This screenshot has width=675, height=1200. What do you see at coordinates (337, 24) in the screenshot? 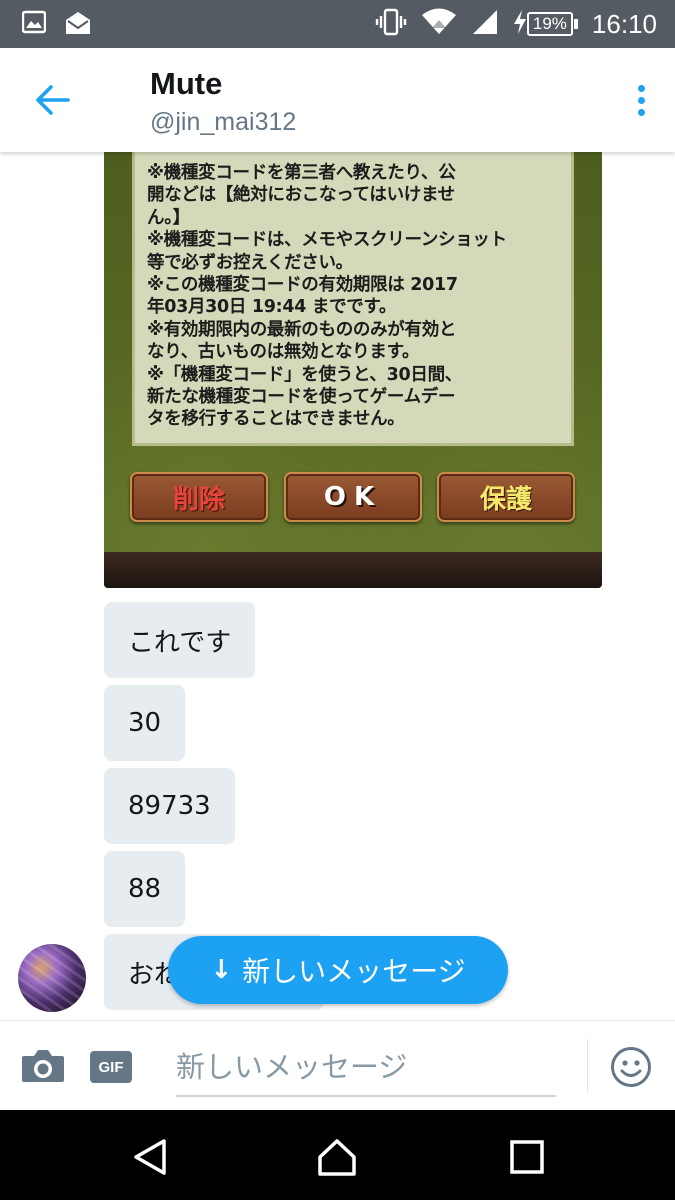
I see `status-bar: 19% 16:10` at bounding box center [337, 24].